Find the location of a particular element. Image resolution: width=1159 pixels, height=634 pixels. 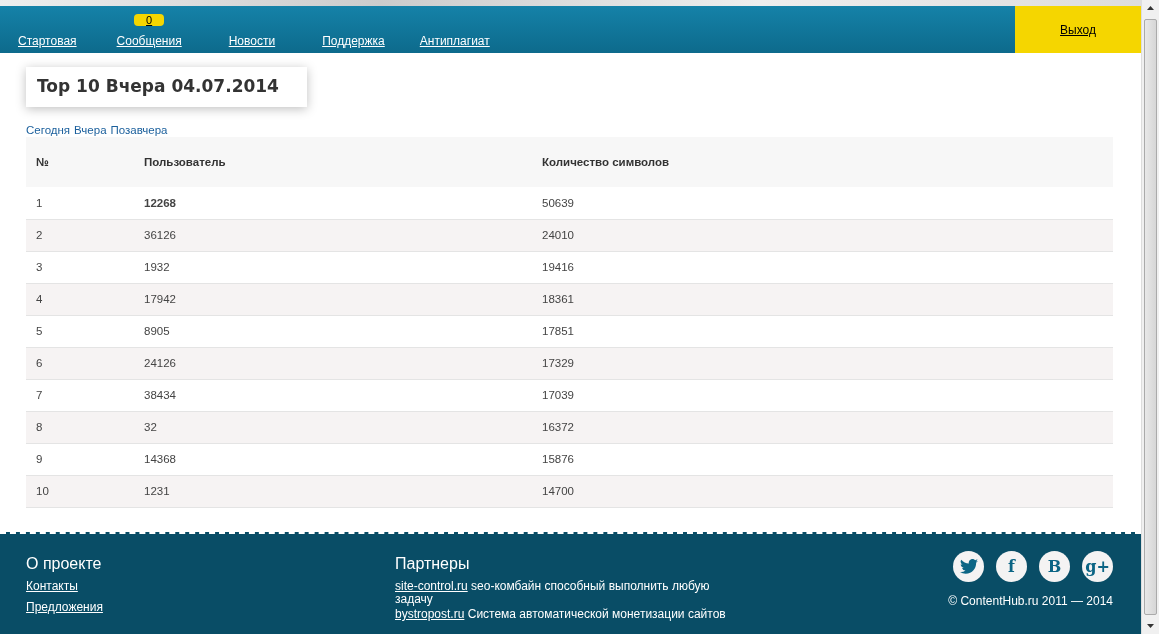

partner-link: bystropost.ru is located at coordinates (430, 614).